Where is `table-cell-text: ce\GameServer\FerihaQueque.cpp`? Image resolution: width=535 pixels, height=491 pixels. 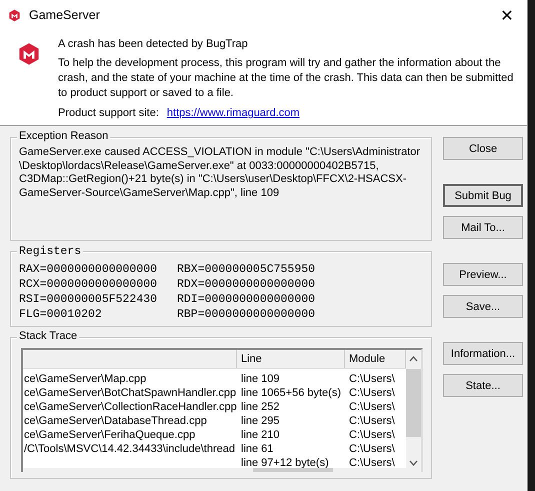 table-cell-text: ce\GameServer\FerihaQueque.cpp is located at coordinates (109, 435).